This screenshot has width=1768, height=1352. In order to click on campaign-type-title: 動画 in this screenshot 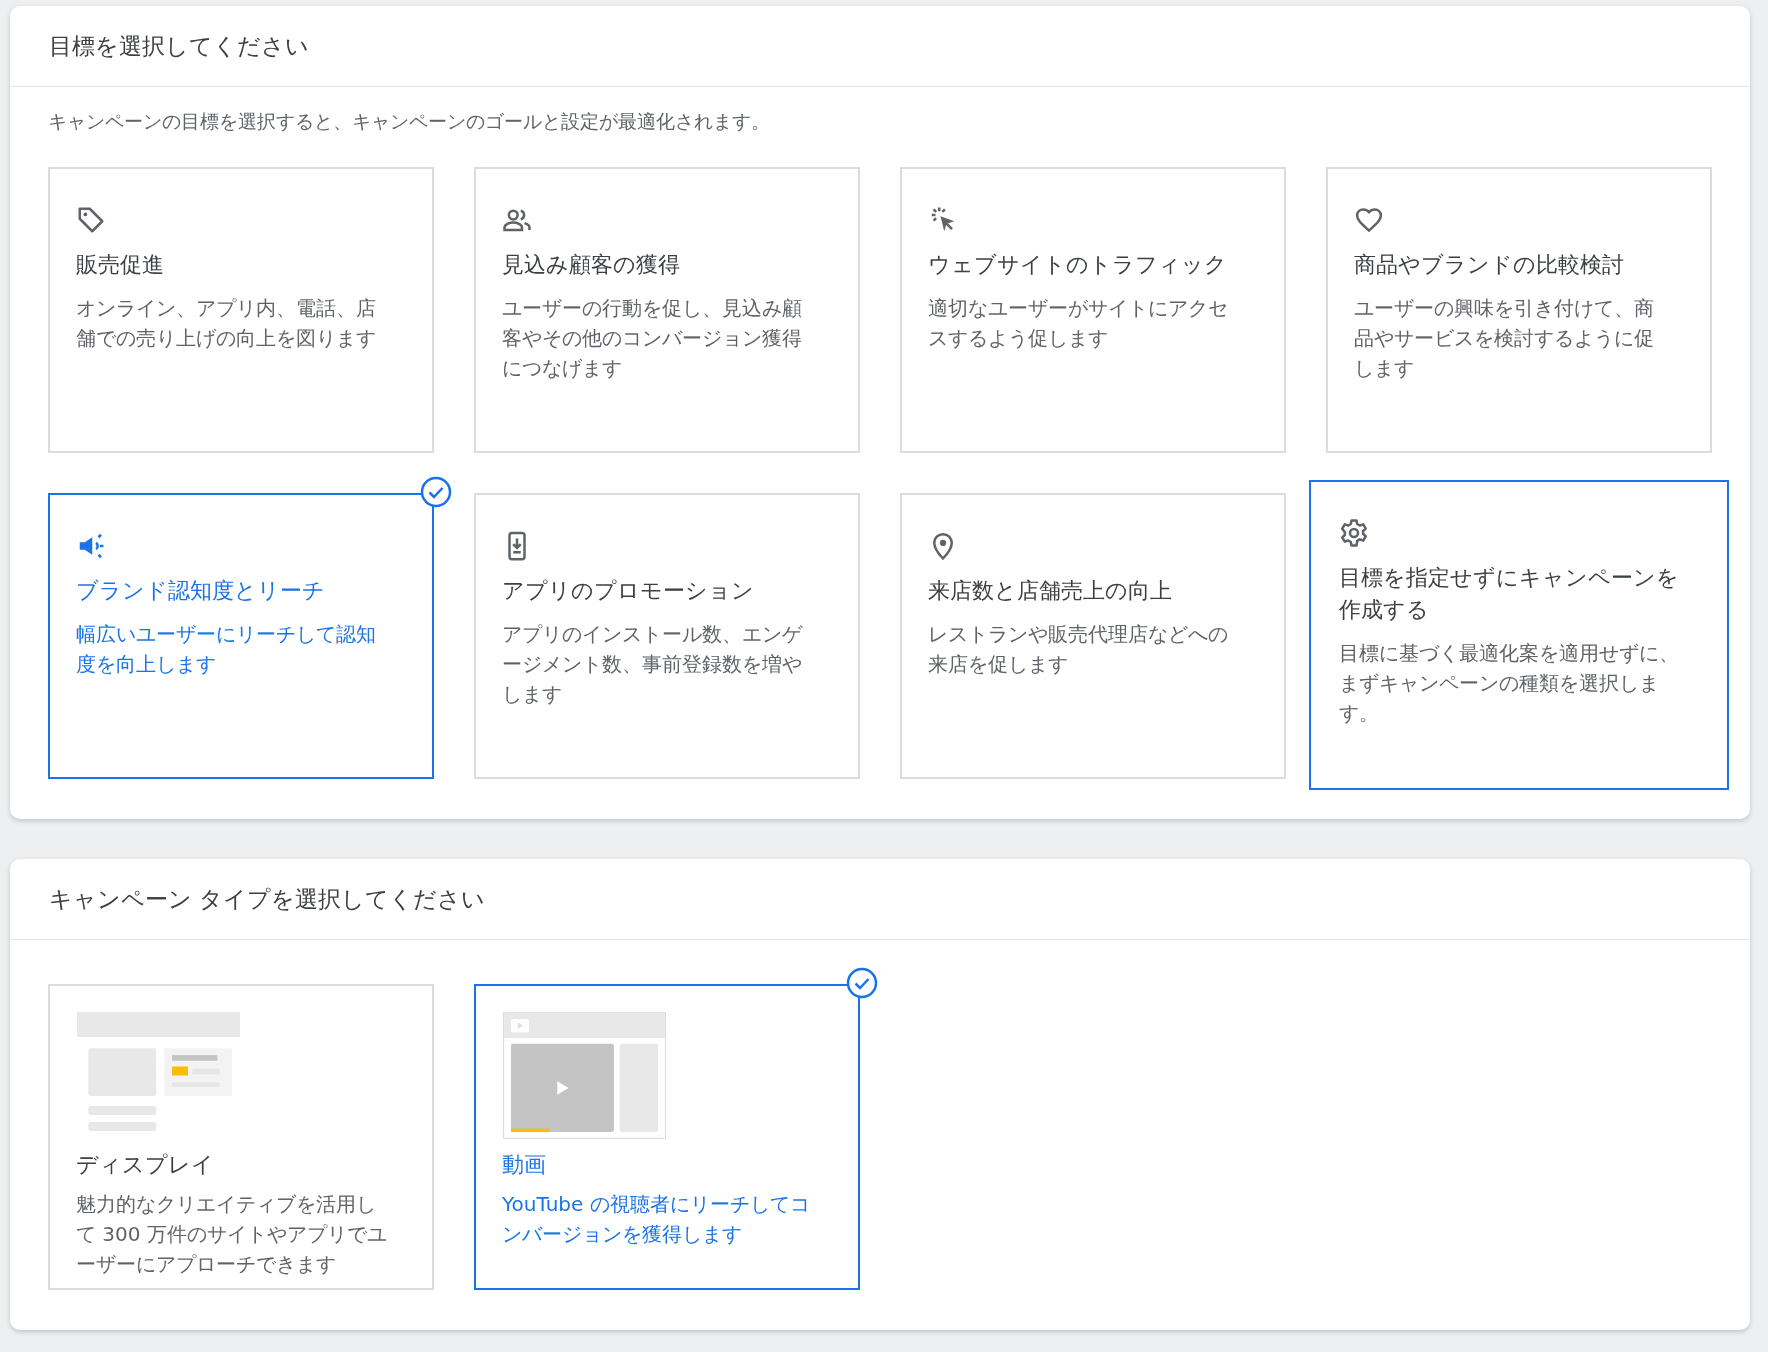, I will do `click(524, 1165)`.